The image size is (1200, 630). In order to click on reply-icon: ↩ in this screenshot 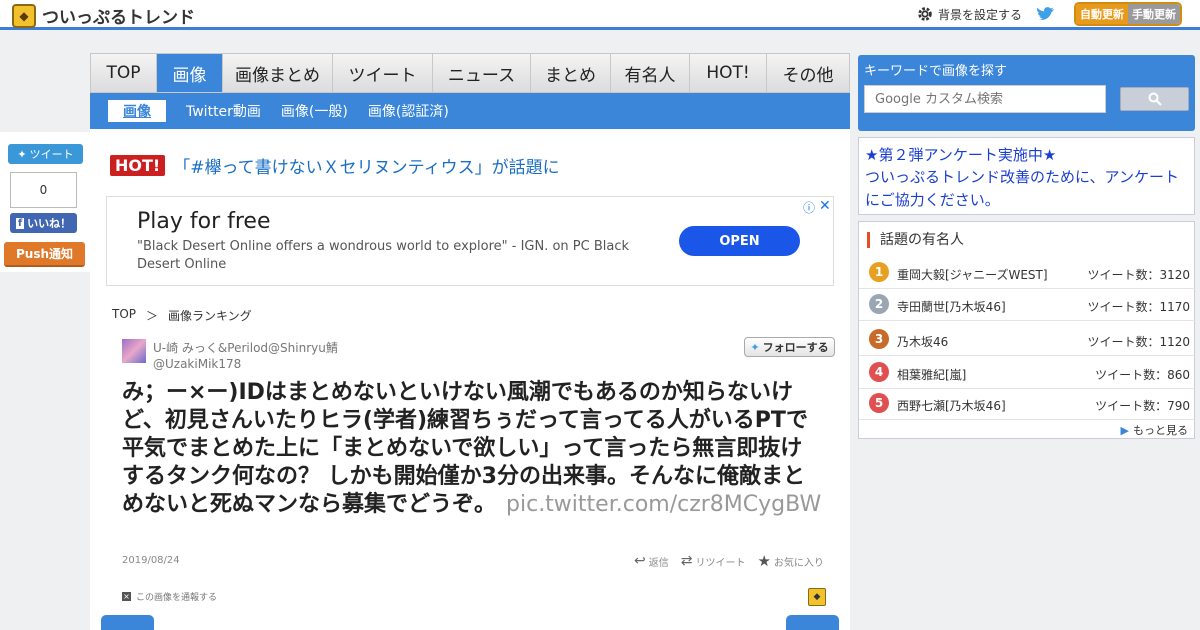, I will do `click(640, 561)`.